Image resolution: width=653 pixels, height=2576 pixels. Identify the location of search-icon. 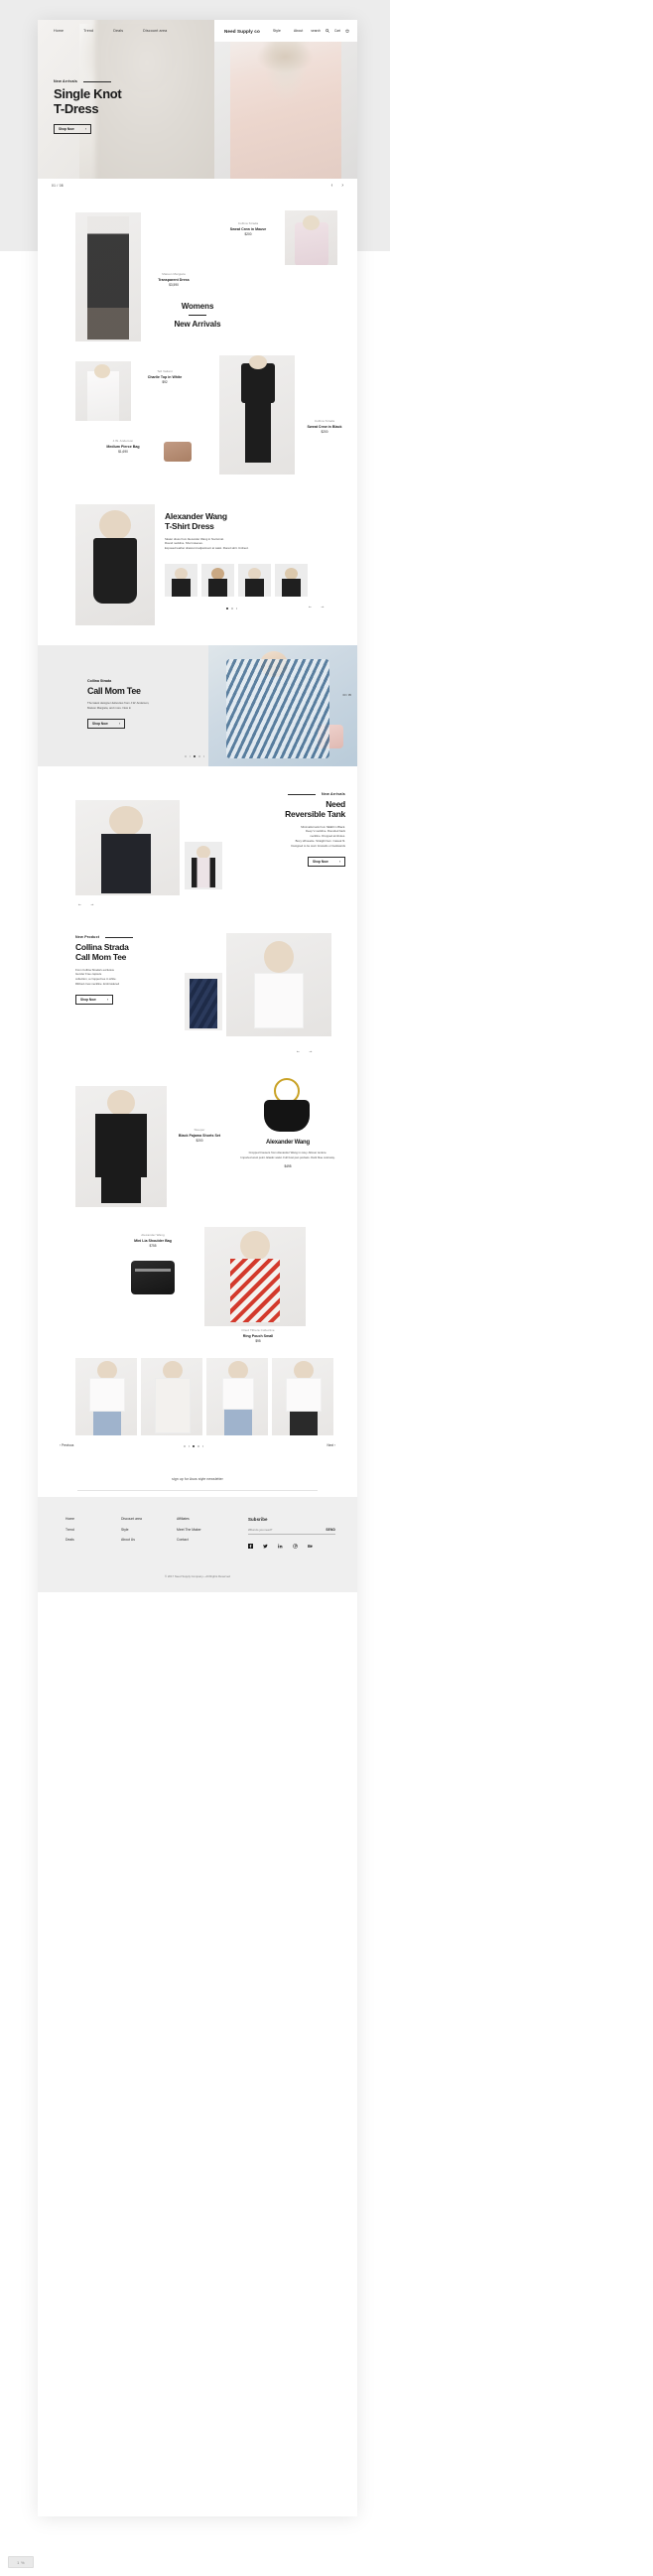
(327, 31).